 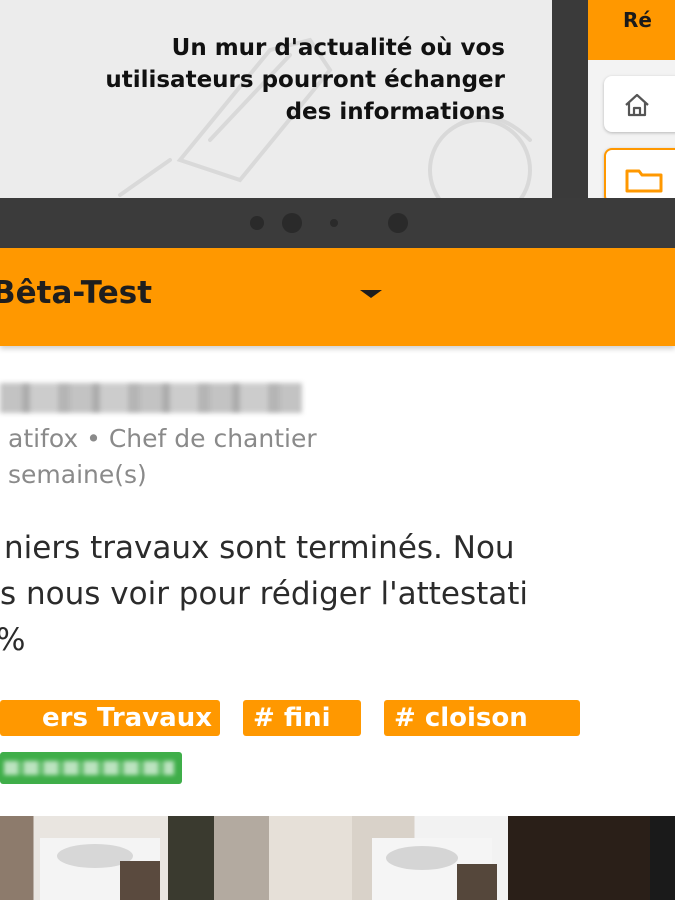 I want to click on mini-app-header: Ré, so click(x=631, y=30).